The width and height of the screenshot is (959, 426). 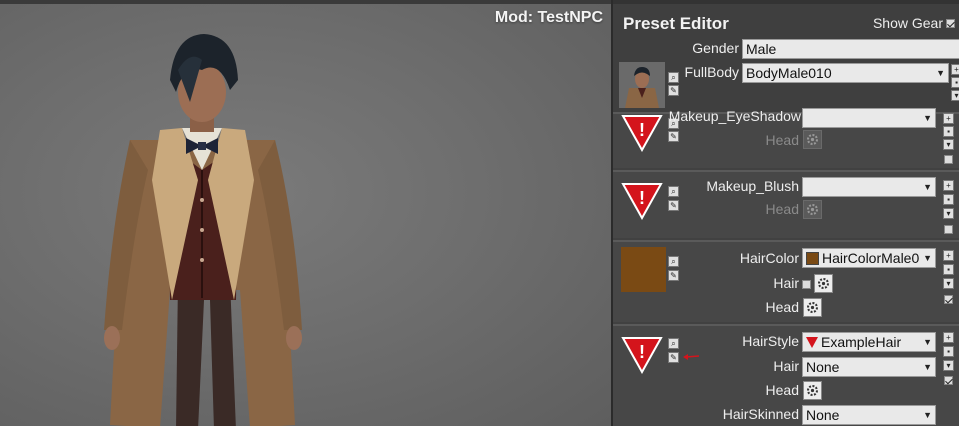 What do you see at coordinates (642, 85) in the screenshot?
I see `fullbody-portrait` at bounding box center [642, 85].